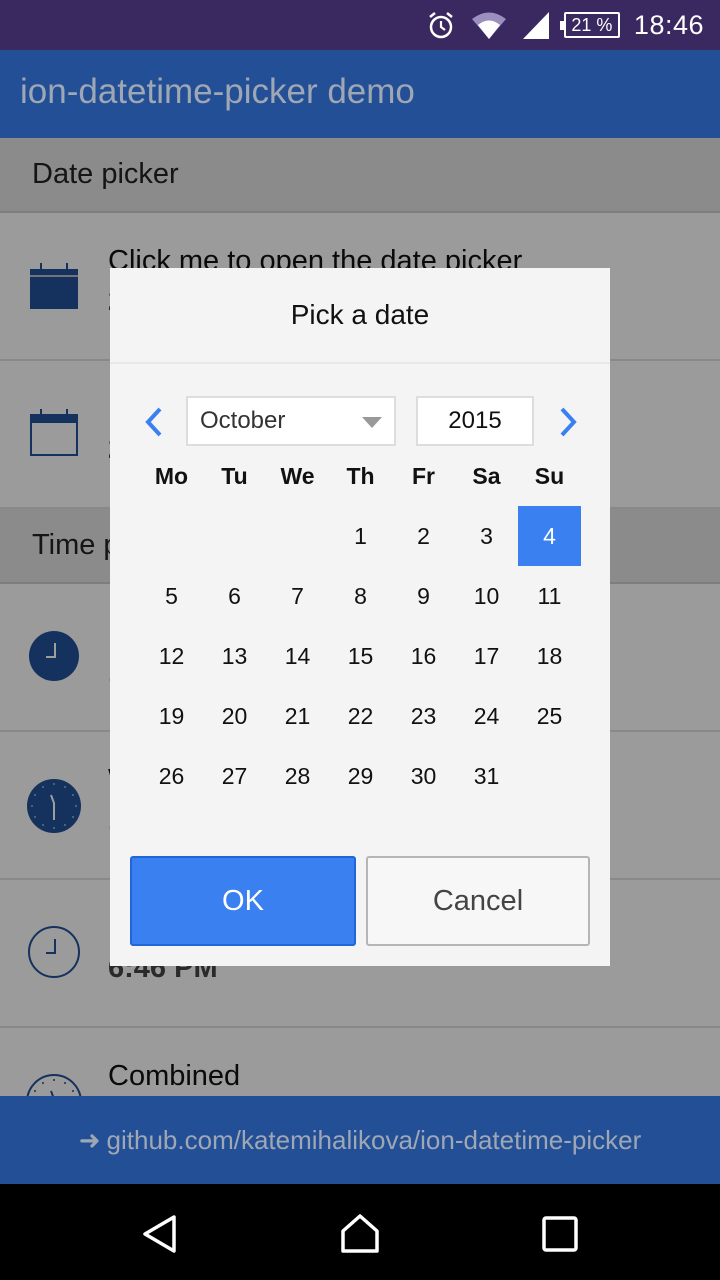 Image resolution: width=720 pixels, height=1280 pixels. I want to click on day-cell: 14, so click(297, 656).